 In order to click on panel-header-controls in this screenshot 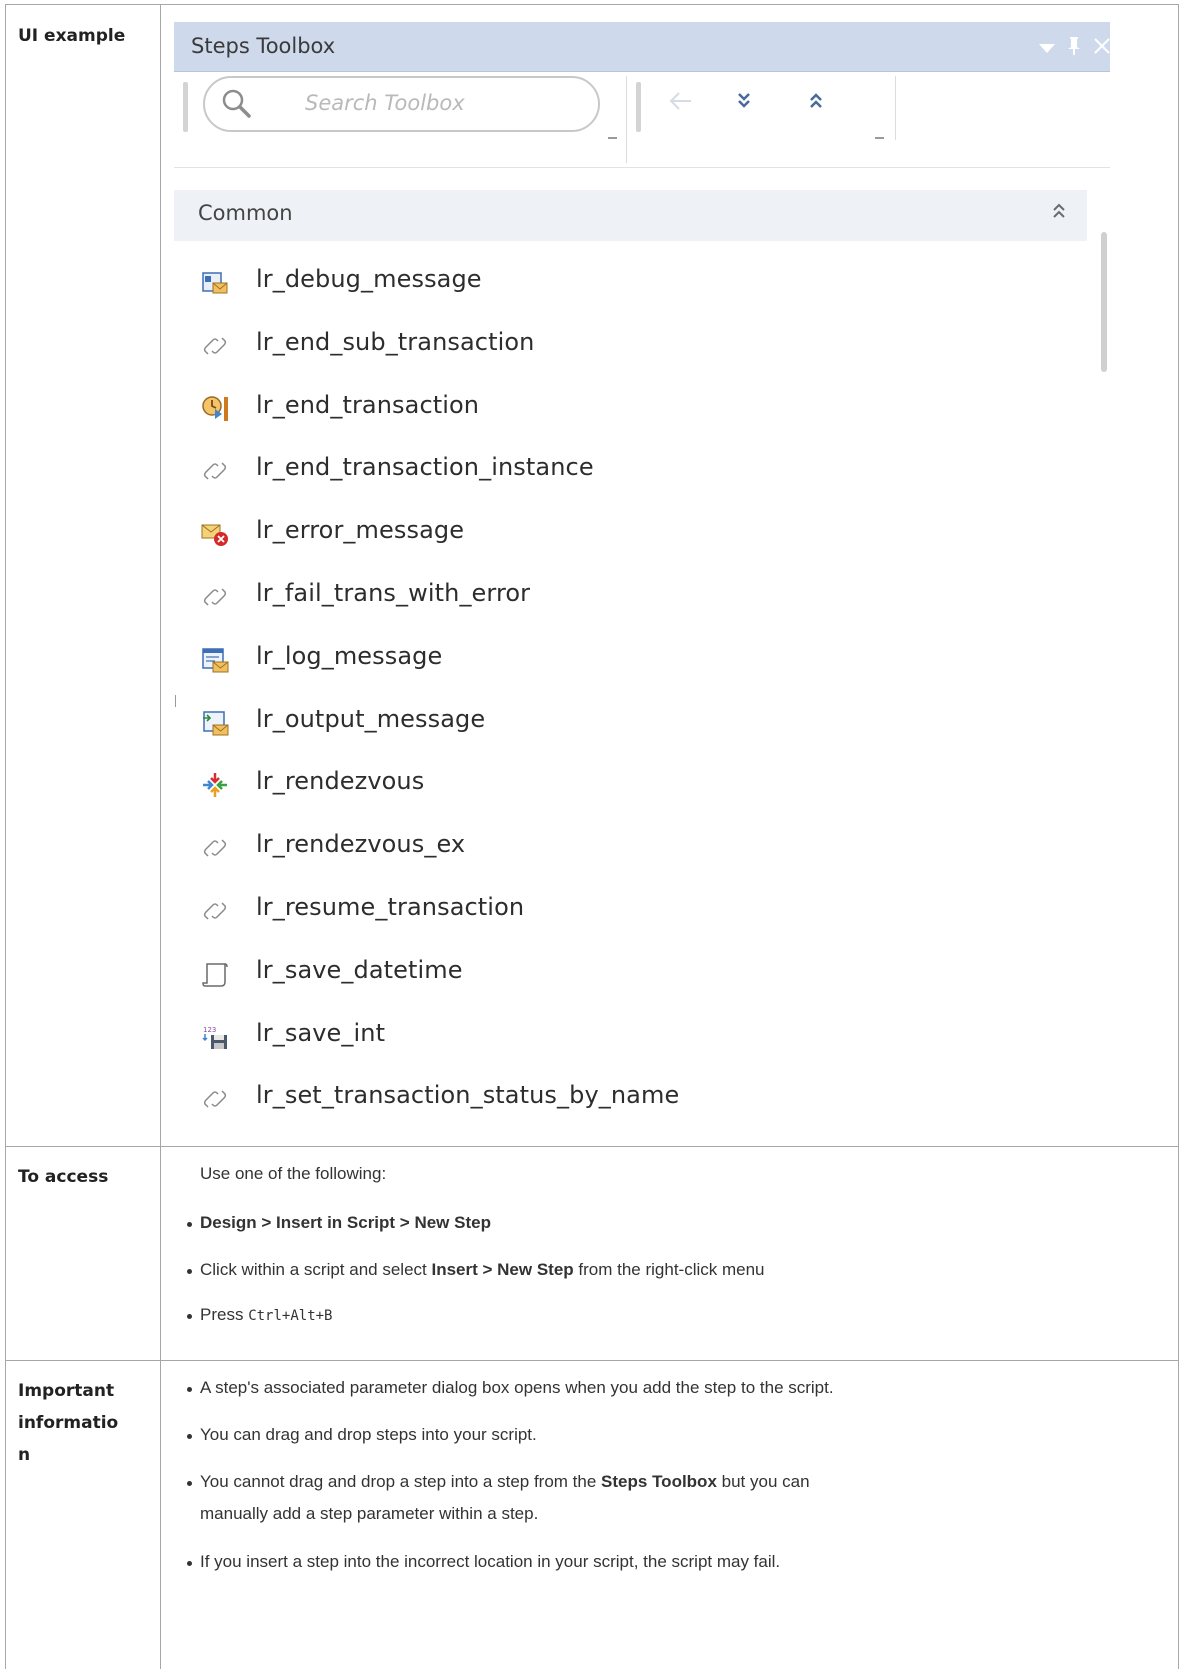, I will do `click(1074, 48)`.